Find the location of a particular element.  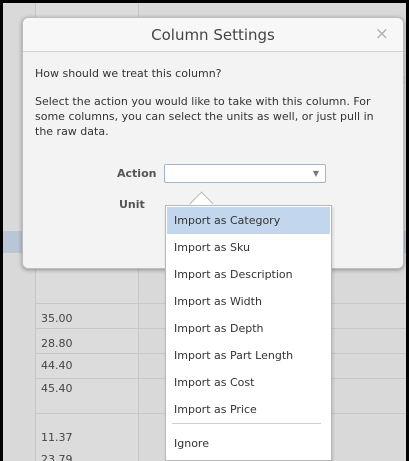

action-select: ▼ is located at coordinates (245, 173).